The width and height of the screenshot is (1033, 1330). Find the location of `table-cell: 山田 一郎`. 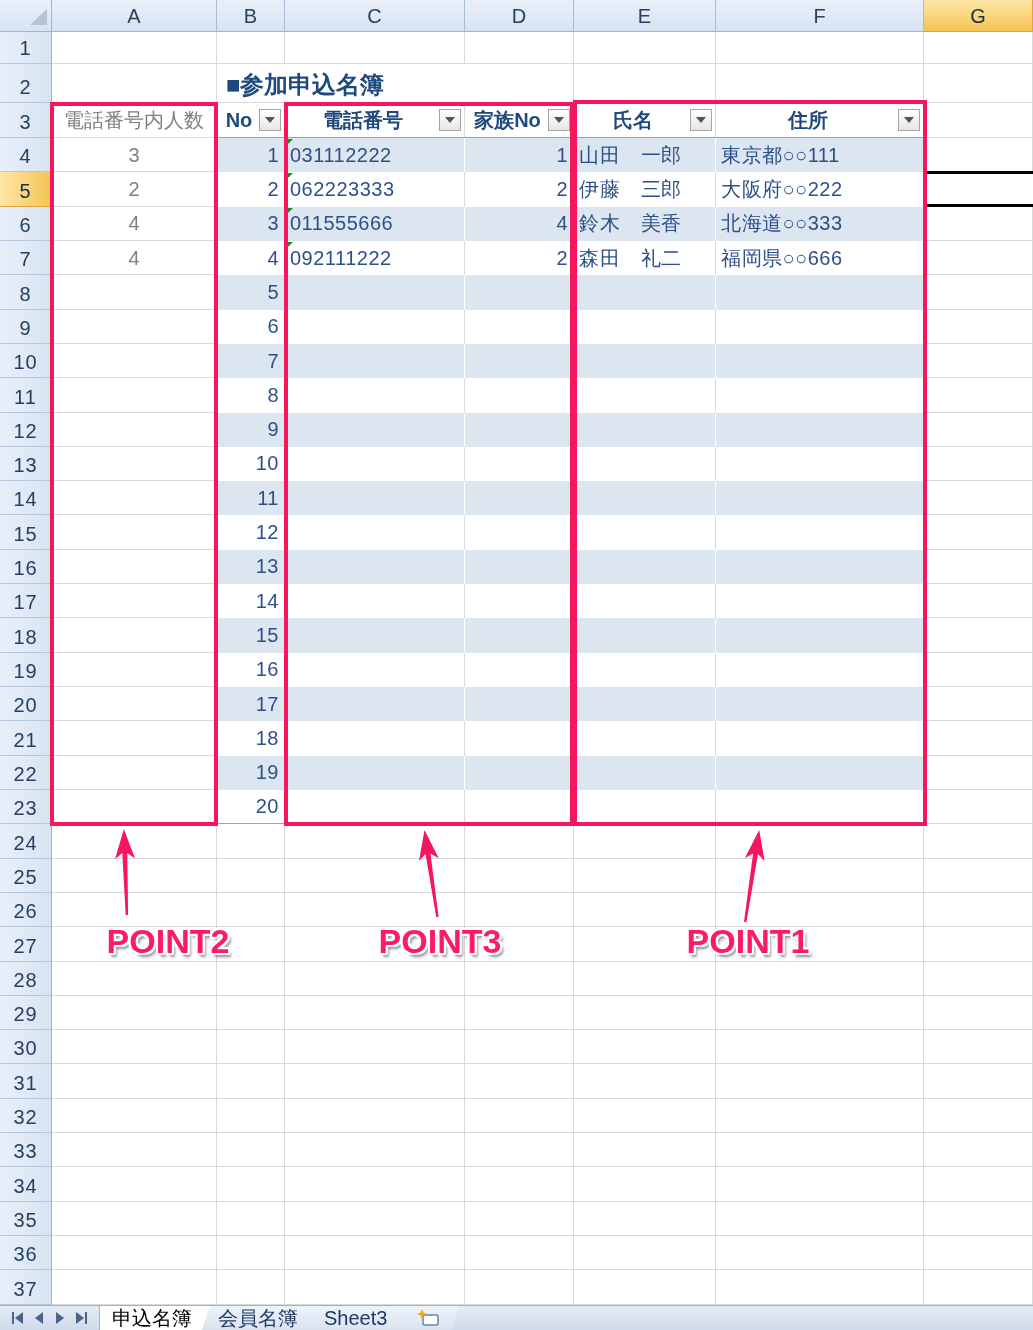

table-cell: 山田 一郎 is located at coordinates (630, 155).